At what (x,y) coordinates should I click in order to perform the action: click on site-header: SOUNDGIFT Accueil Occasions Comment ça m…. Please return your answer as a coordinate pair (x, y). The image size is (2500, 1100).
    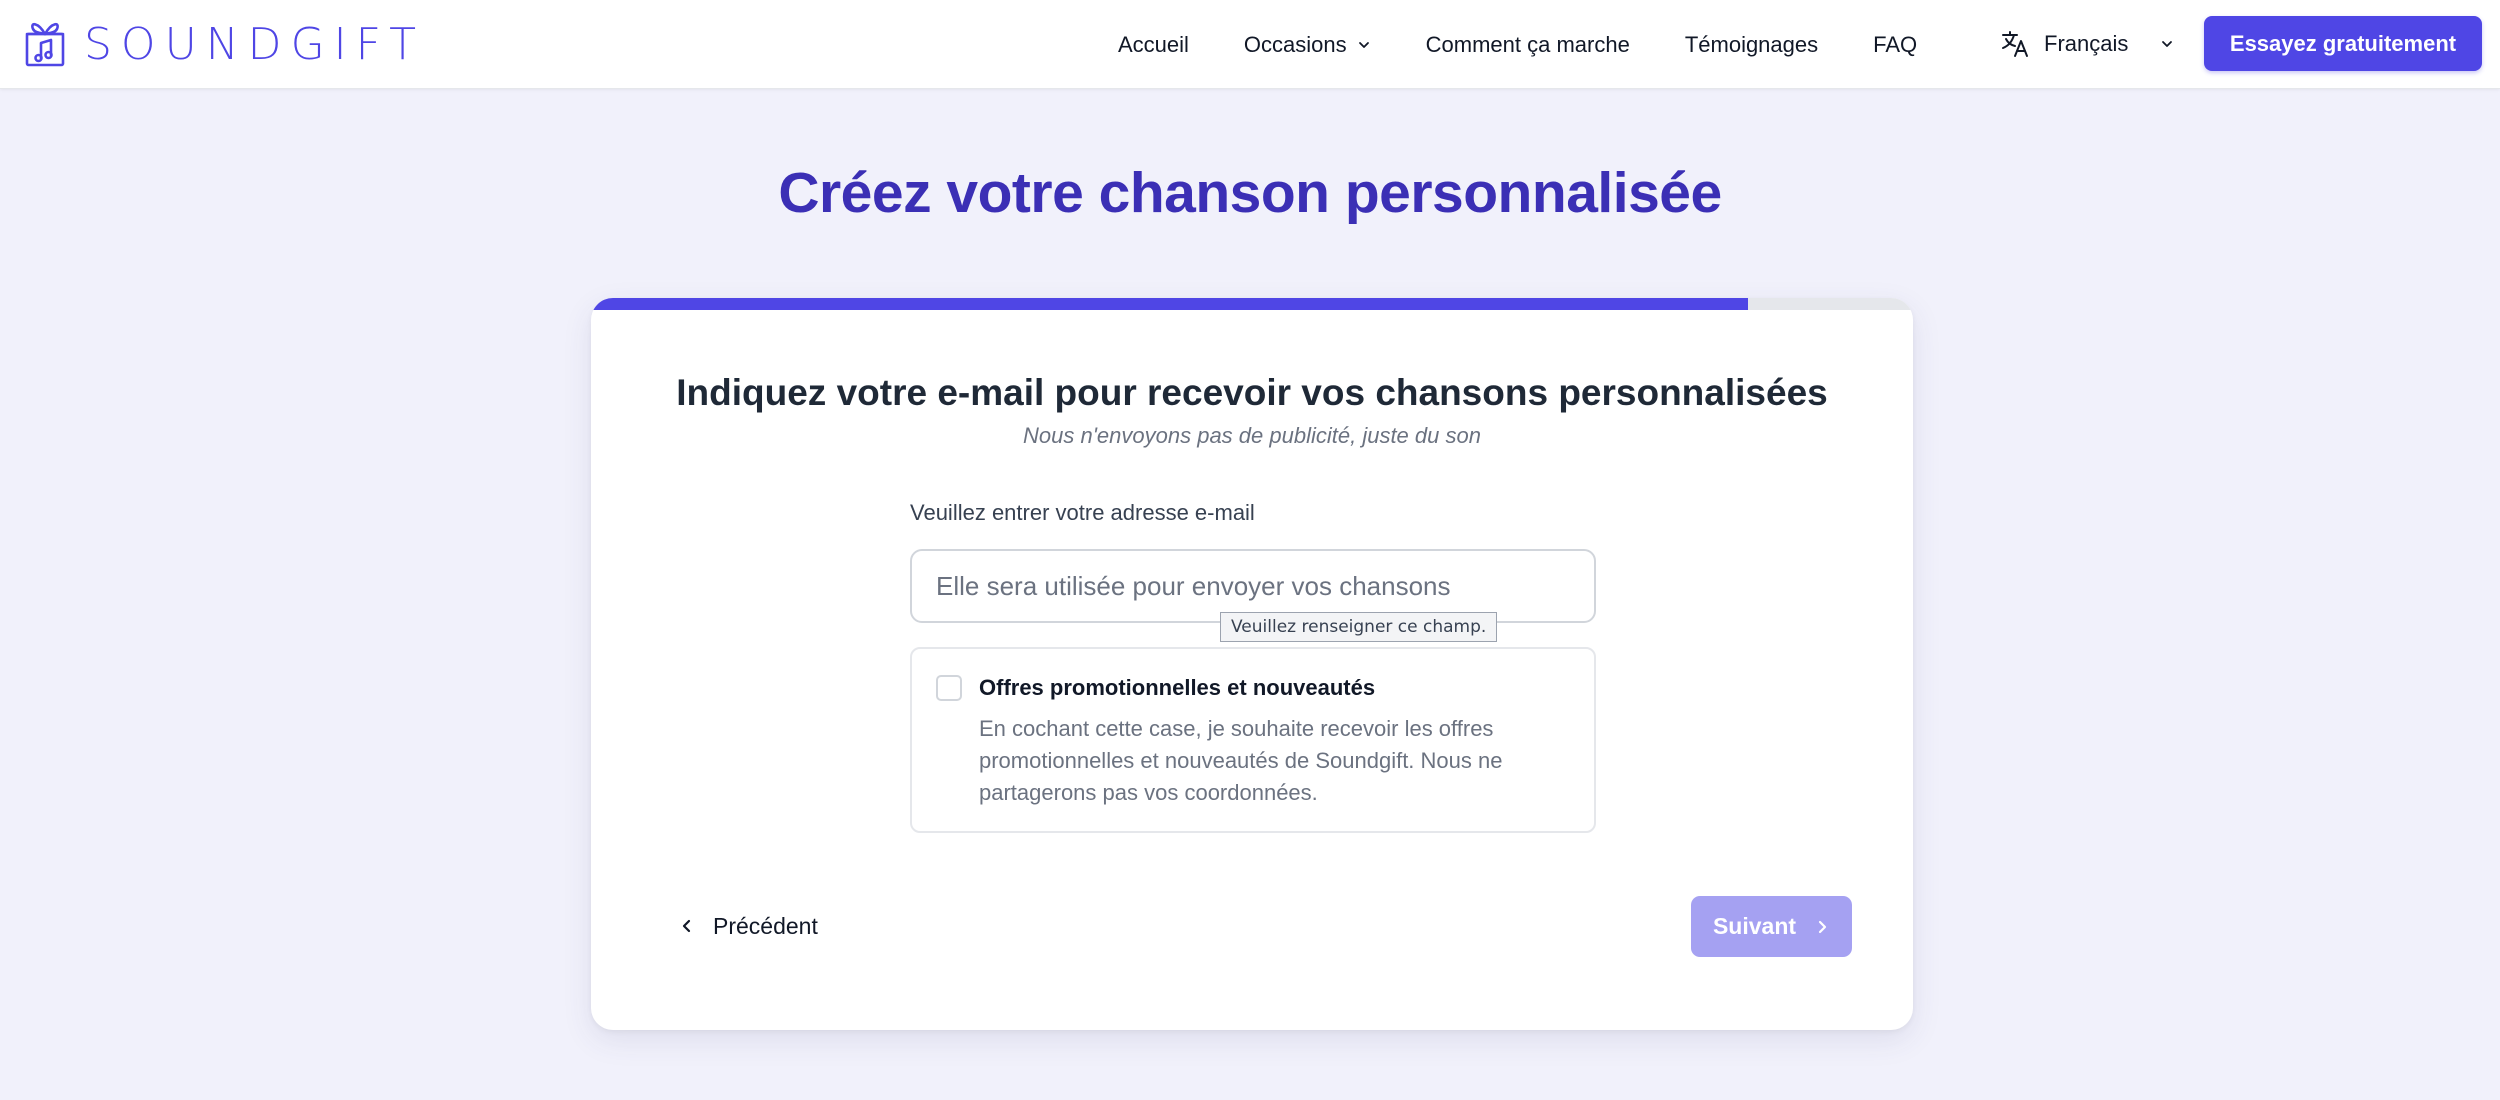
    Looking at the image, I should click on (1250, 44).